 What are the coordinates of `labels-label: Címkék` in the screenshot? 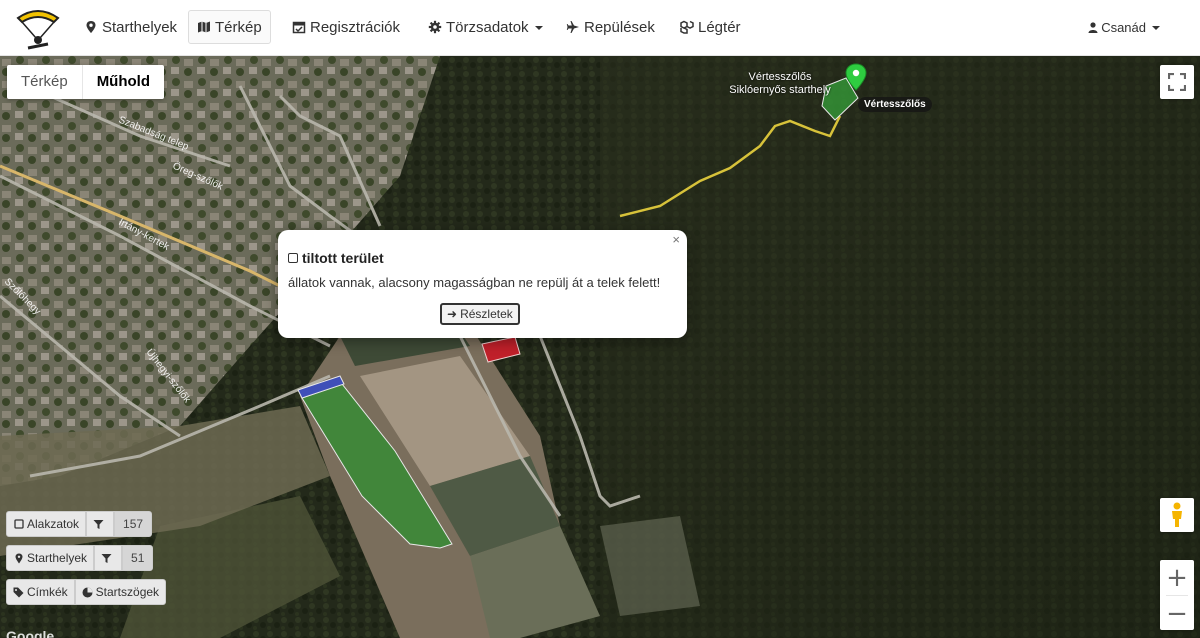 It's located at (47, 592).